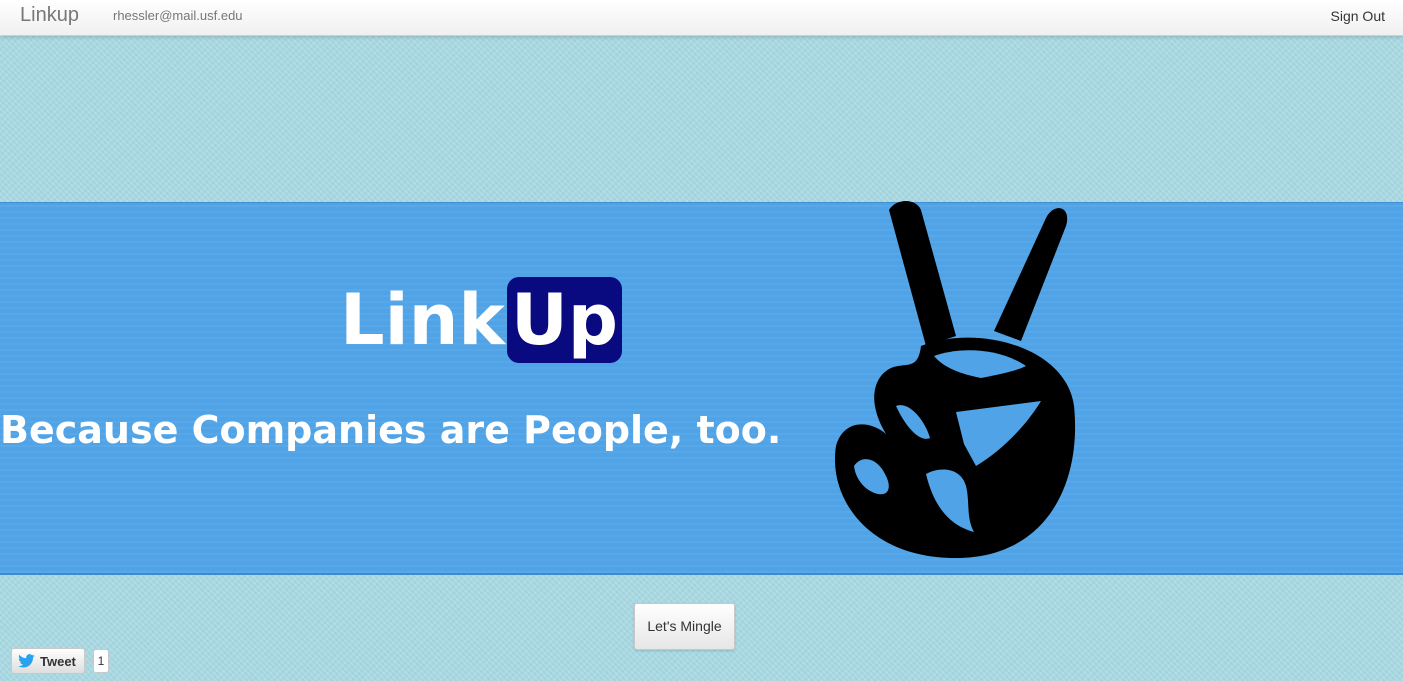  I want to click on top-navbar: Linkup rhessler@mail.usf.edu Sign Out, so click(701, 18).